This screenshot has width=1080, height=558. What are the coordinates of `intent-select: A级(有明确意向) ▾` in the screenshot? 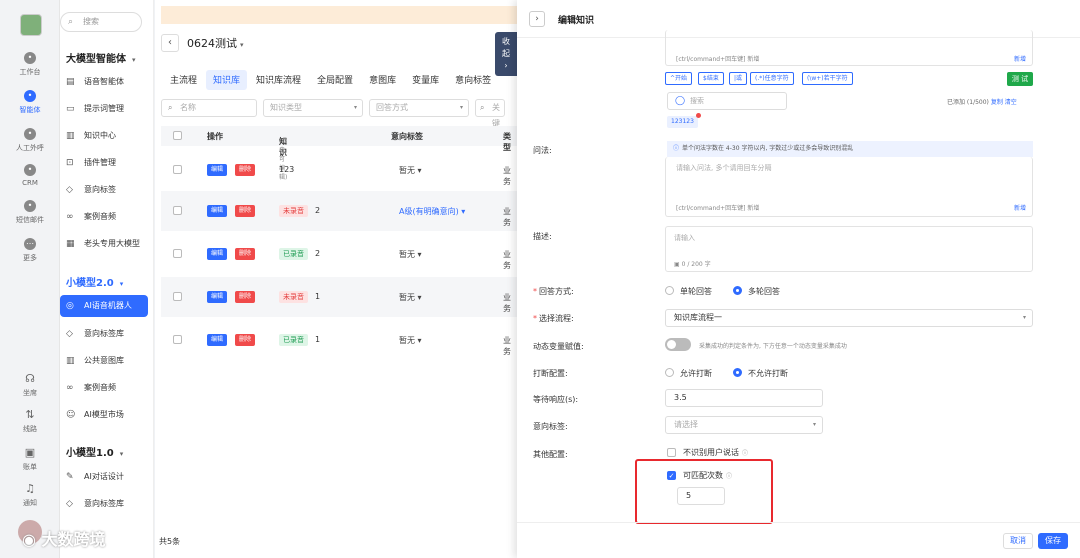 It's located at (432, 211).